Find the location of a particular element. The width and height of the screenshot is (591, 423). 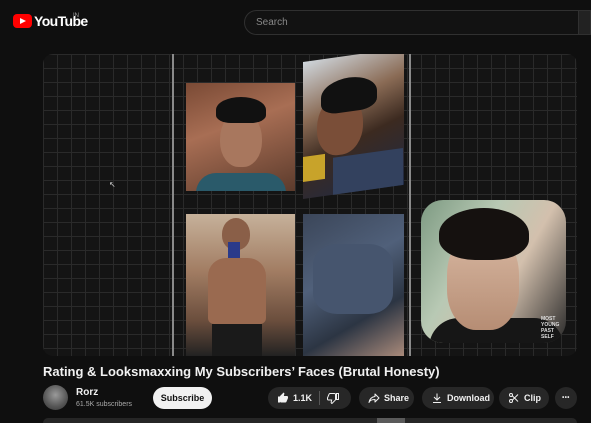

facecam-hair is located at coordinates (484, 234).